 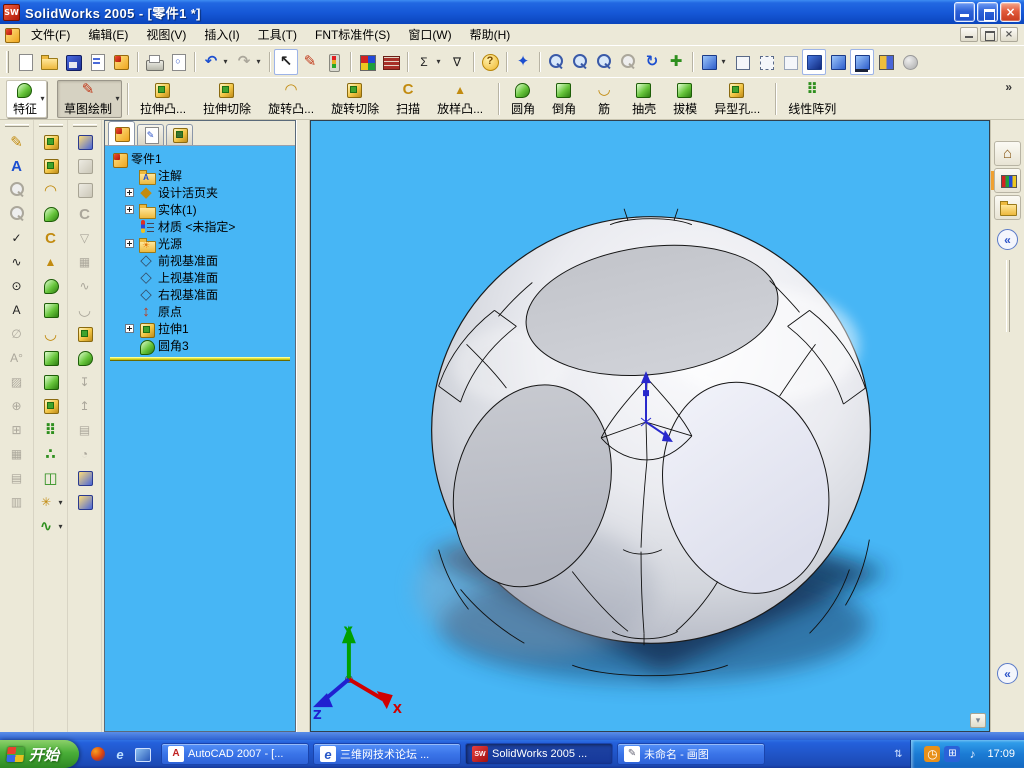 I want to click on loft-icon: ▲, so click(x=51, y=262).